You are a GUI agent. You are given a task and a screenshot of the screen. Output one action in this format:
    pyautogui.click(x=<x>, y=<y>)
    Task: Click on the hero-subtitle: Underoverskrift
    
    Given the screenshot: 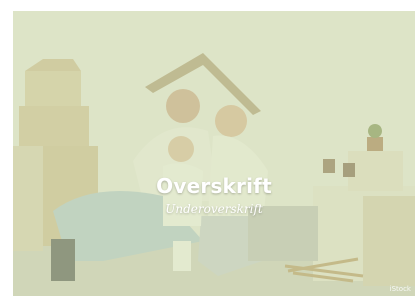 What is the action you would take?
    pyautogui.click(x=214, y=209)
    